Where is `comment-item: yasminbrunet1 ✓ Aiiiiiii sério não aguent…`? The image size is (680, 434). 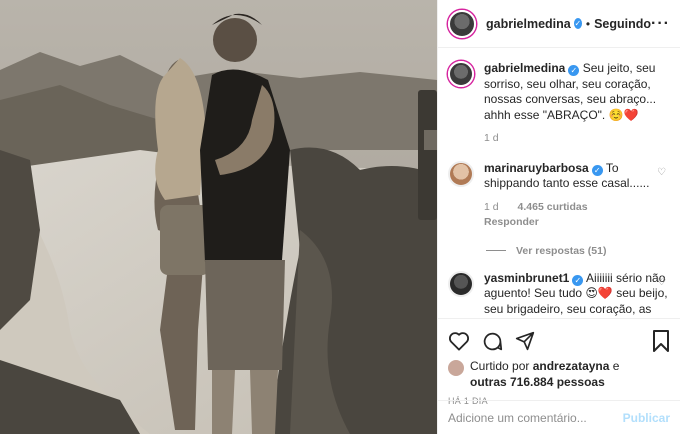
comment-item: yasminbrunet1 ✓ Aiiiiiii sério não aguent… is located at coordinates (559, 294).